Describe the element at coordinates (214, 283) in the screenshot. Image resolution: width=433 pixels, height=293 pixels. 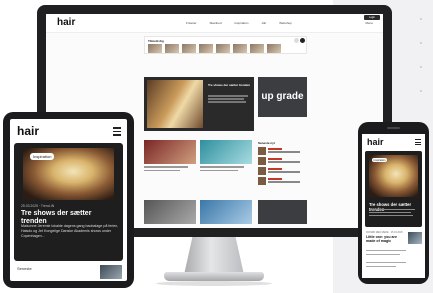
I see `stand-shadow` at that location.